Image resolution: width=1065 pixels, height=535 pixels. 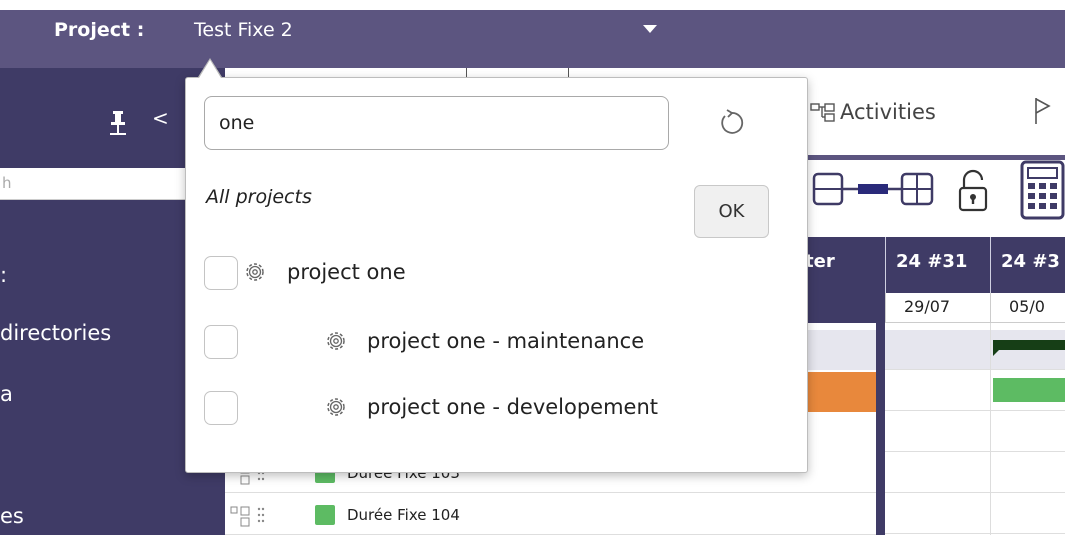 What do you see at coordinates (100, 184) in the screenshot?
I see `sidebar-search-input: h` at bounding box center [100, 184].